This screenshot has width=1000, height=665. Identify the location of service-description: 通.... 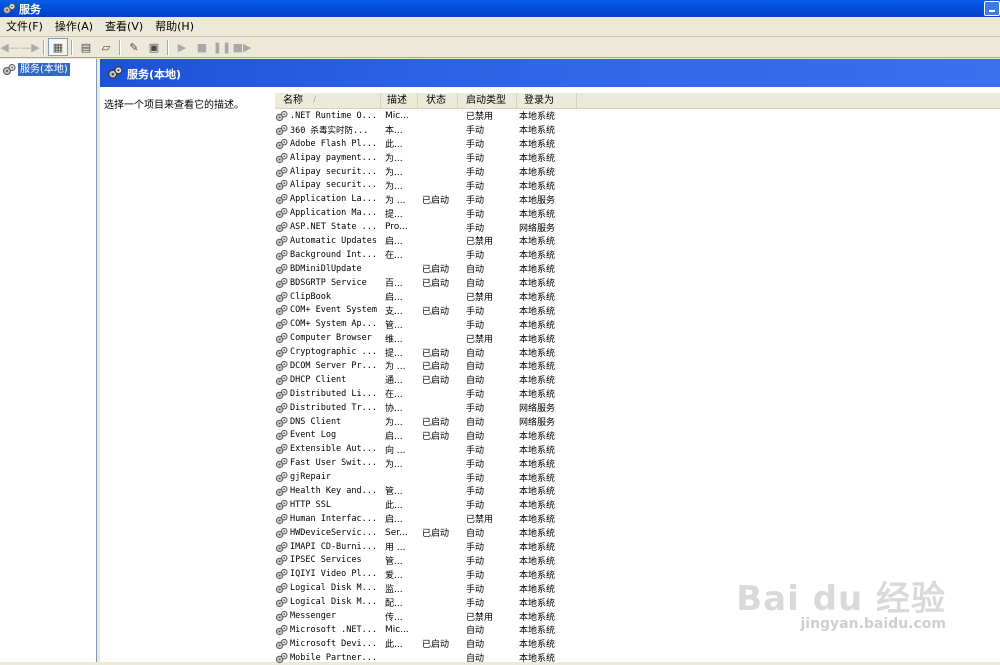
(394, 381).